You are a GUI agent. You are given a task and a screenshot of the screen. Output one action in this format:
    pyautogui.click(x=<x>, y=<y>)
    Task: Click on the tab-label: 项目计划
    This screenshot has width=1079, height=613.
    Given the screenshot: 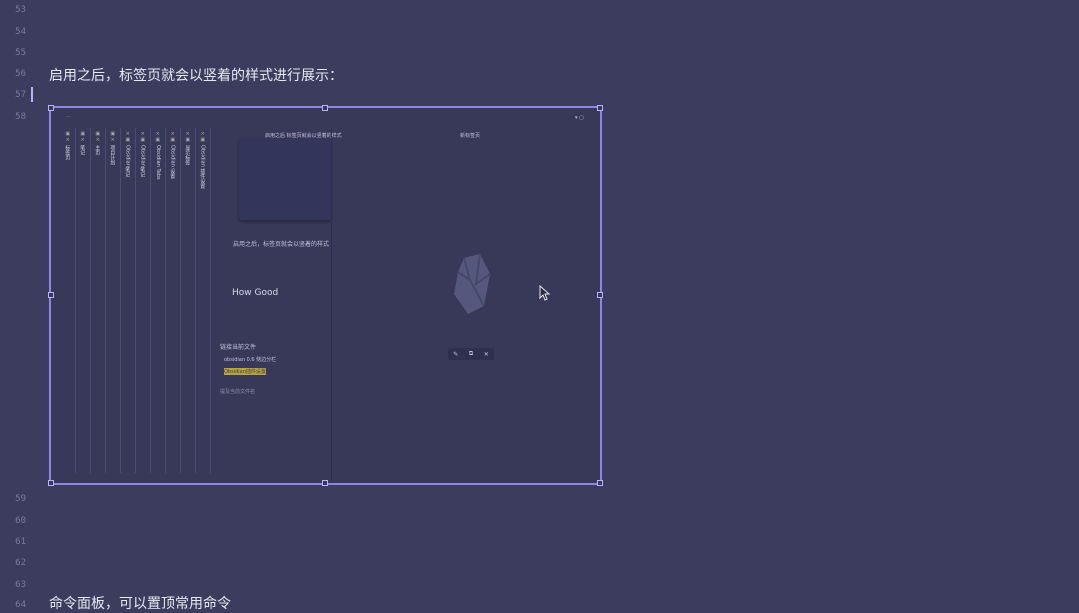 What is the action you would take?
    pyautogui.click(x=112, y=155)
    